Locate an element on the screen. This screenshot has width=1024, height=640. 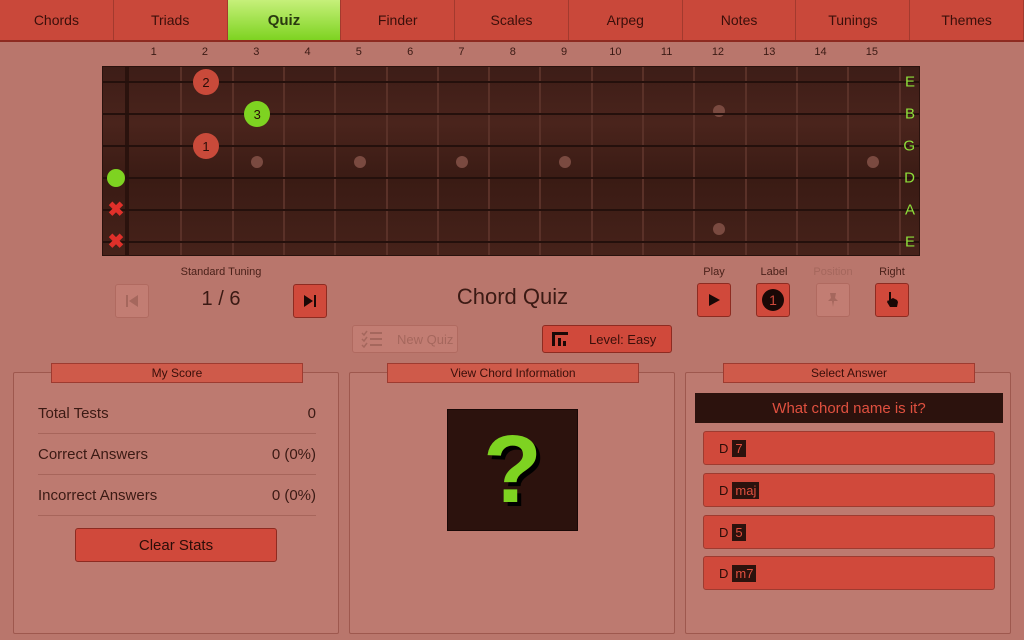
clear-stats-button: Clear Stats is located at coordinates (176, 545).